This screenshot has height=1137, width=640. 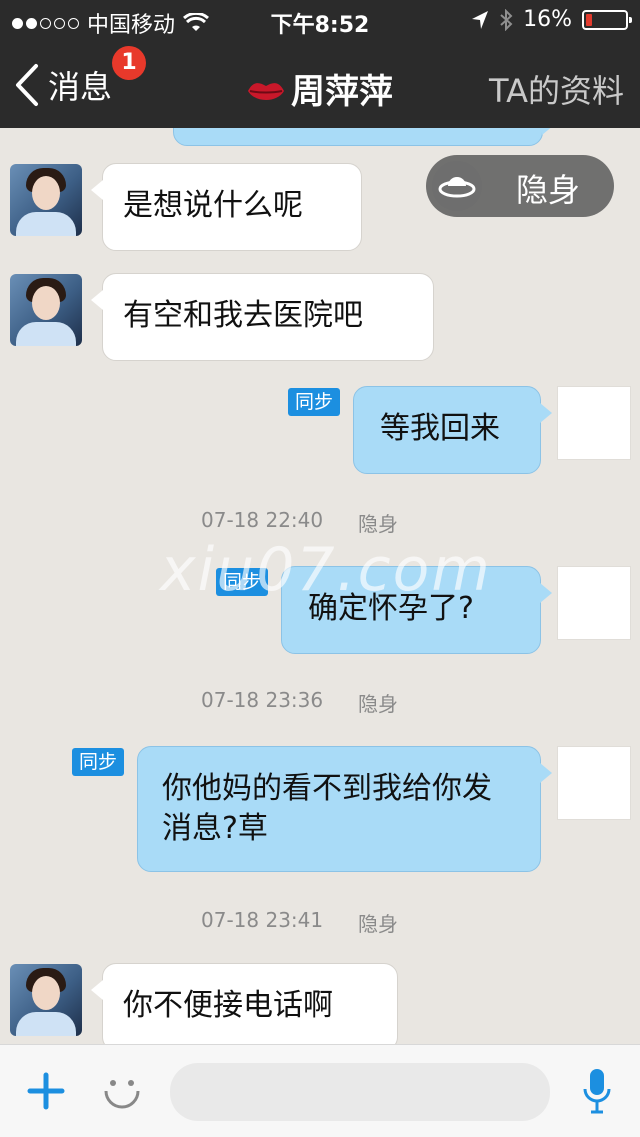 I want to click on message-bubble-incoming: 是想说什么呢, so click(x=226, y=207).